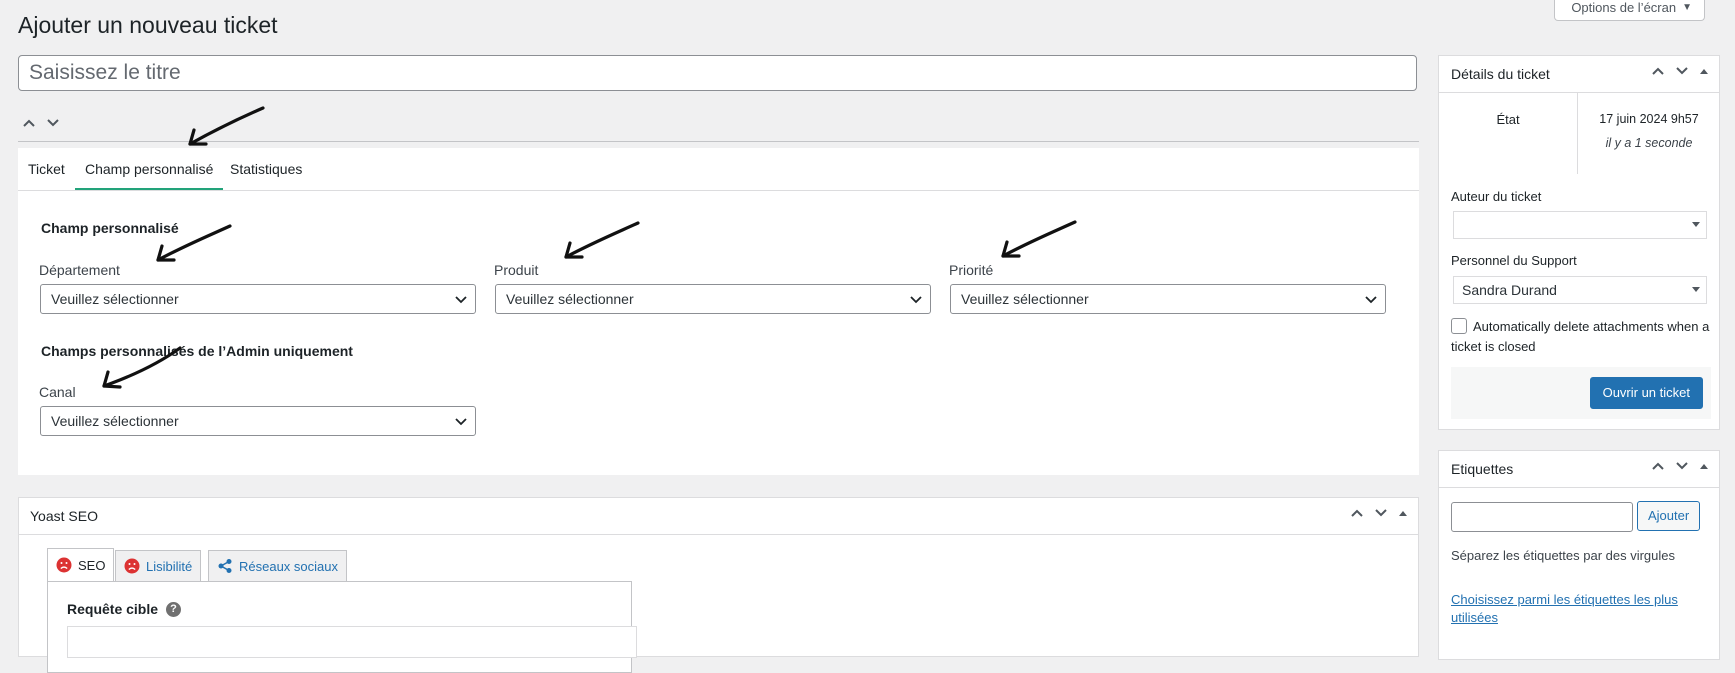  I want to click on produit-value: Veuillez sélectionner, so click(570, 299).